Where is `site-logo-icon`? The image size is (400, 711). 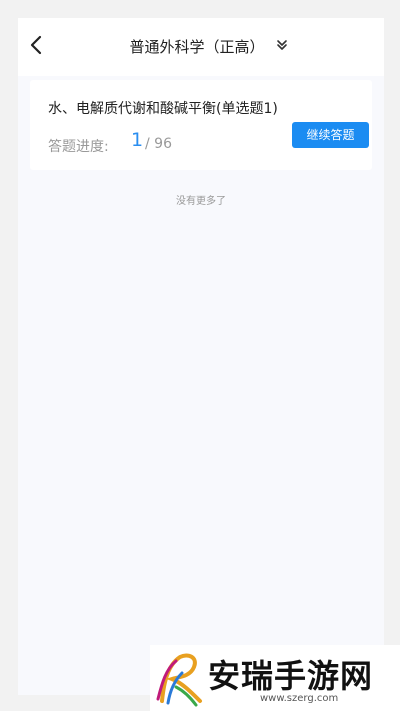 site-logo-icon is located at coordinates (179, 680).